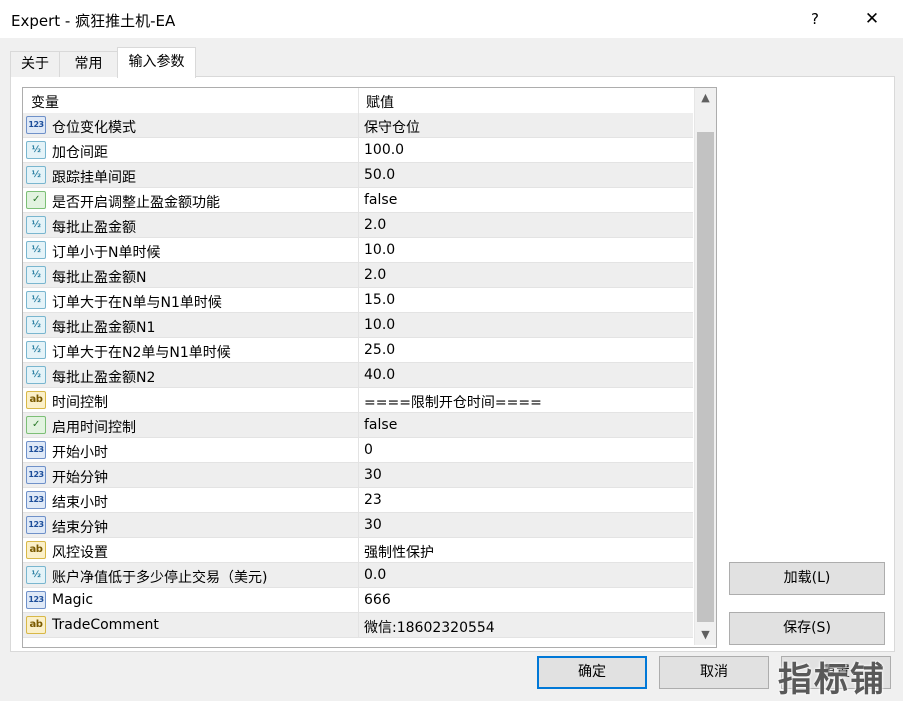 This screenshot has width=903, height=701. I want to click on table-row: ½ 每批止盈金额N1 10.0, so click(358, 325).